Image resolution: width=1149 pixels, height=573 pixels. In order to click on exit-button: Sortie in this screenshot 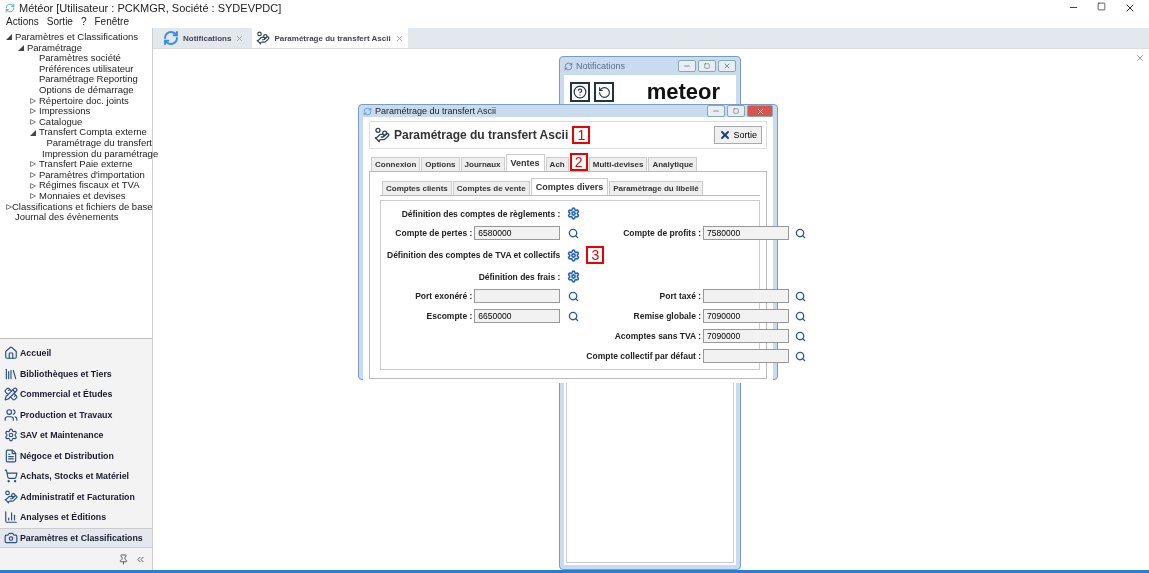, I will do `click(738, 135)`.